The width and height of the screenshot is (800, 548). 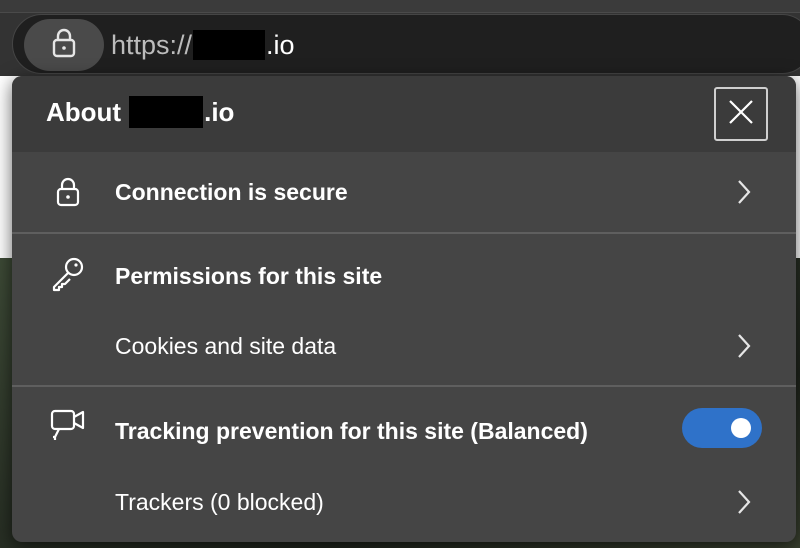 What do you see at coordinates (166, 112) in the screenshot?
I see `redacted-title-domain` at bounding box center [166, 112].